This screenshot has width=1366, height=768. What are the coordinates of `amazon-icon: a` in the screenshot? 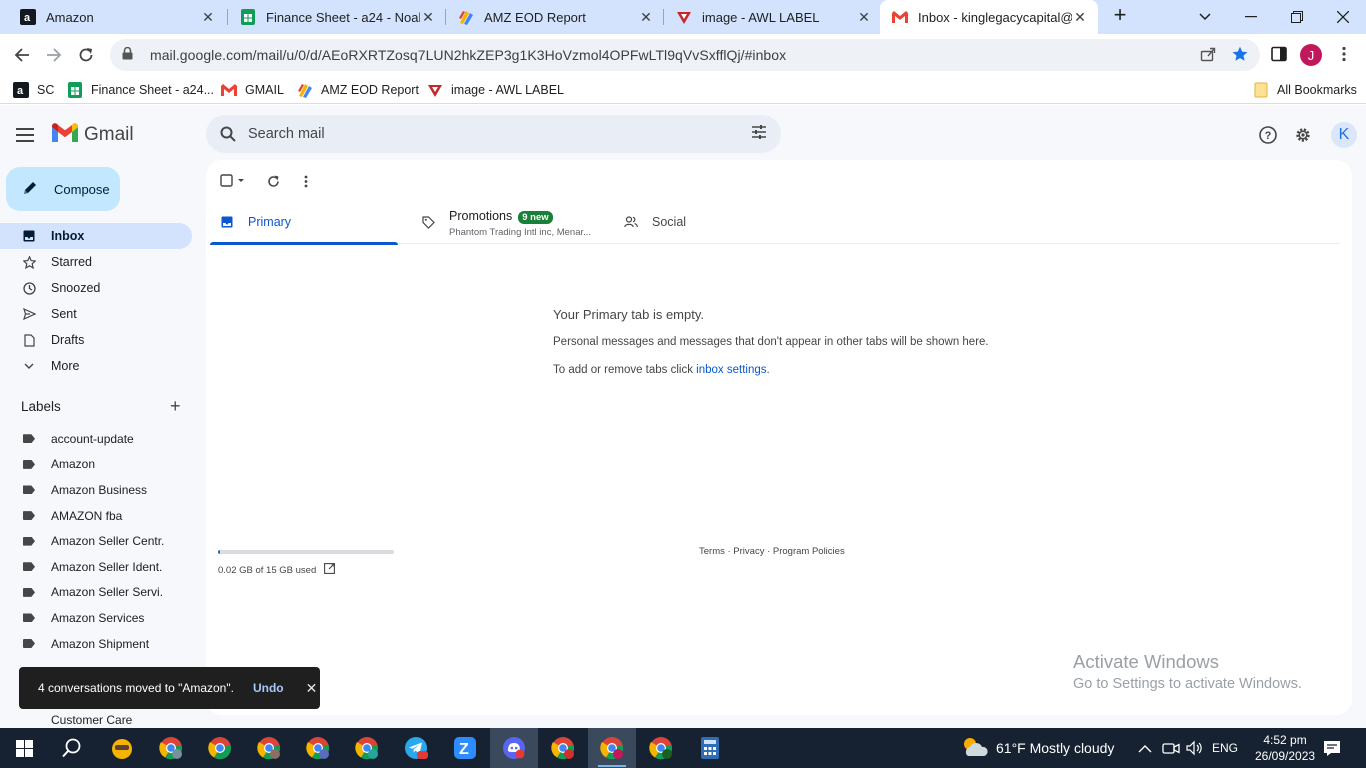 It's located at (21, 90).